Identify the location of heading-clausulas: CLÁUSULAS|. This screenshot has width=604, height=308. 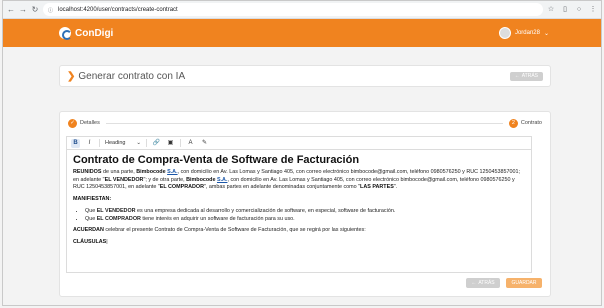
(90, 241).